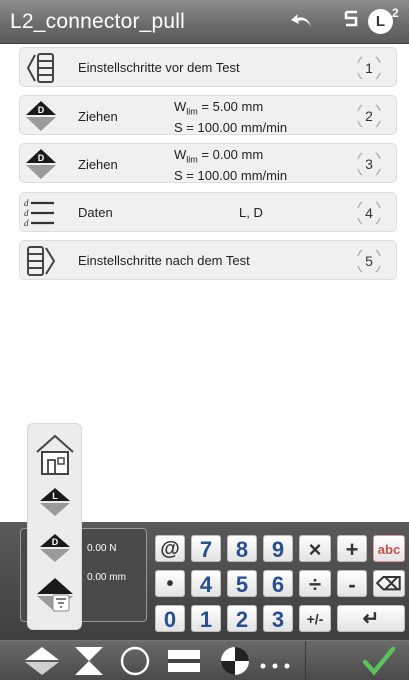 The height and width of the screenshot is (680, 409). What do you see at coordinates (235, 662) in the screenshot?
I see `zero-icon` at bounding box center [235, 662].